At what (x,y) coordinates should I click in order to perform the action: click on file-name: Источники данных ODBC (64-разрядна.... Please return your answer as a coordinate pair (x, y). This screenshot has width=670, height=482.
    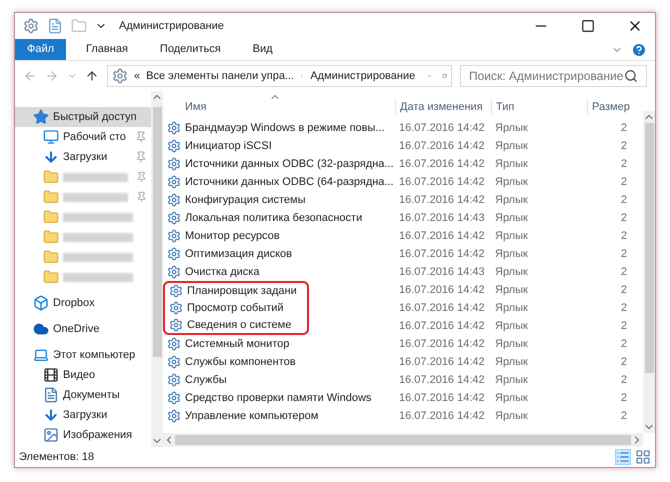
    Looking at the image, I should click on (279, 182).